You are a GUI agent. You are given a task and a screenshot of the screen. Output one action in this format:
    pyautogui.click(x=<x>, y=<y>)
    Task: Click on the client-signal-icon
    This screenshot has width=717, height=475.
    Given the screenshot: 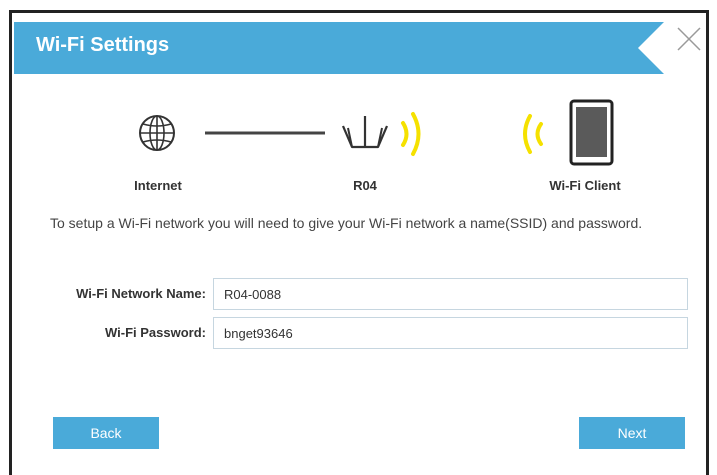 What is the action you would take?
    pyautogui.click(x=533, y=134)
    